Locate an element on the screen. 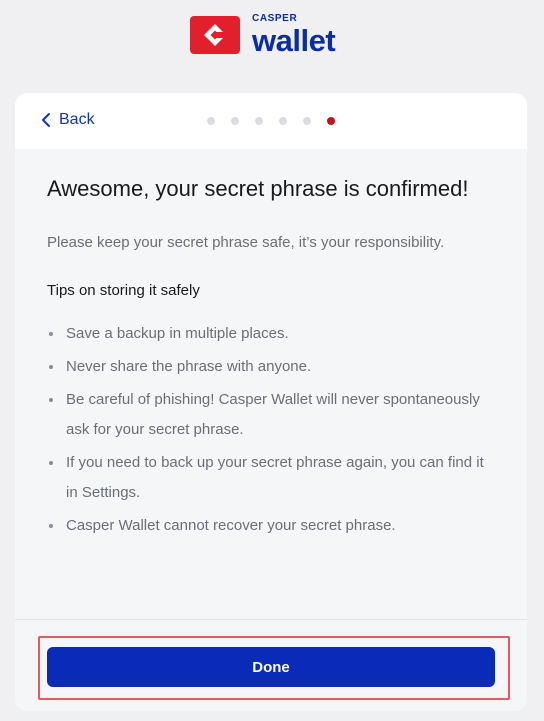  step-dot-active is located at coordinates (331, 121).